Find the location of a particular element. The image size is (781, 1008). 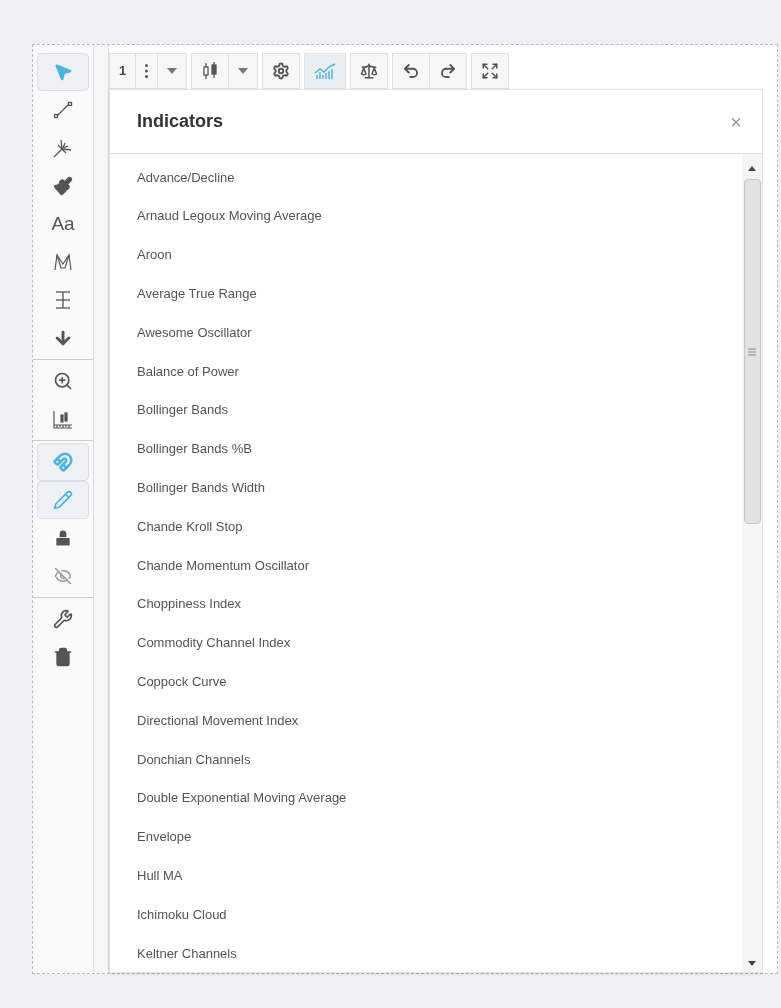

eye-off-icon is located at coordinates (63, 576).